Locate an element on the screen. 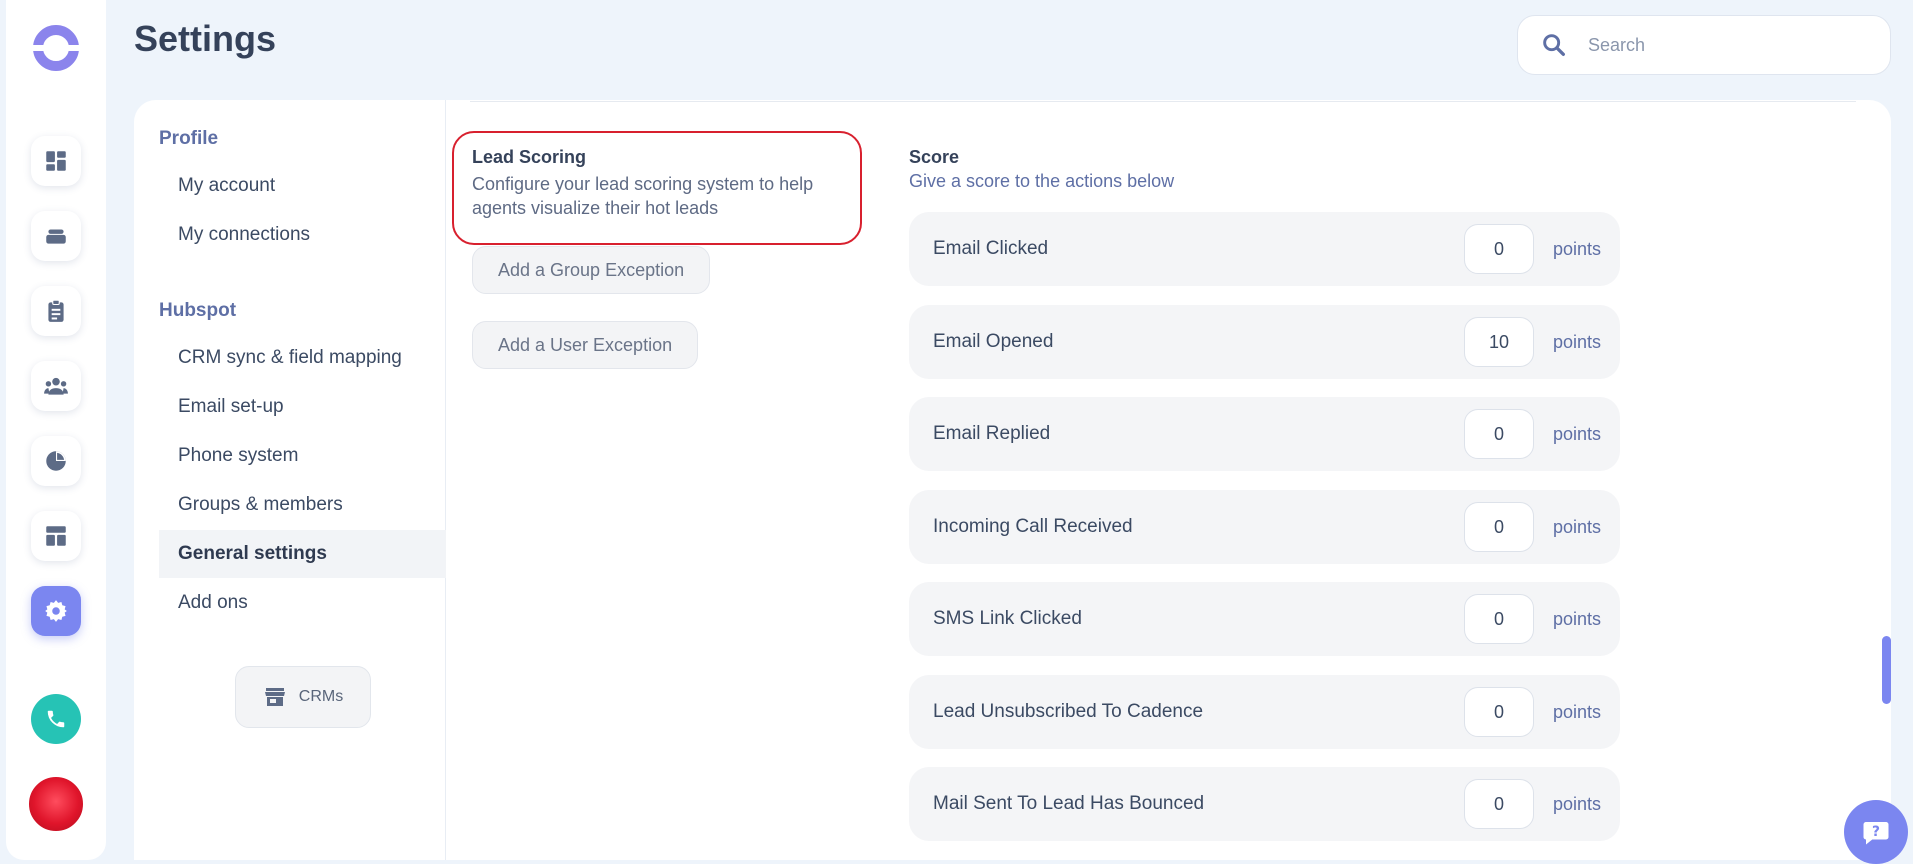  nav-item-email-setup: Email set-up is located at coordinates (302, 407).